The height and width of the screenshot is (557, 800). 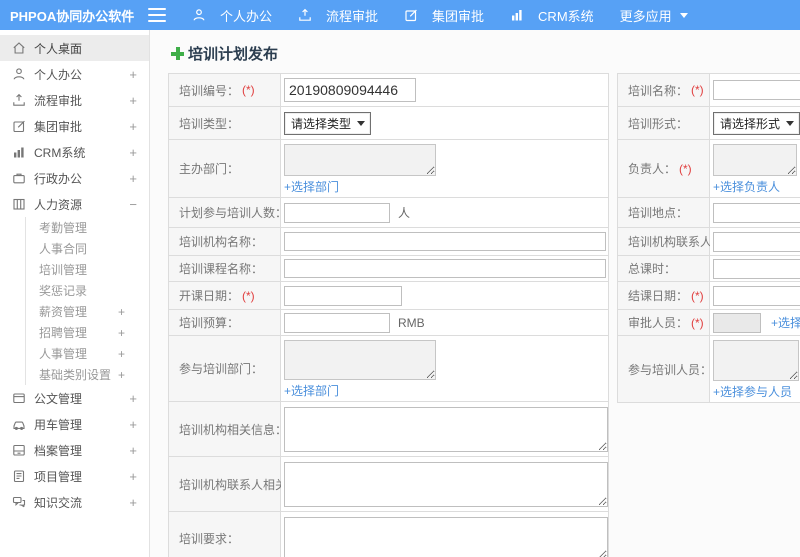 What do you see at coordinates (343, 295) in the screenshot?
I see `start-date-input` at bounding box center [343, 295].